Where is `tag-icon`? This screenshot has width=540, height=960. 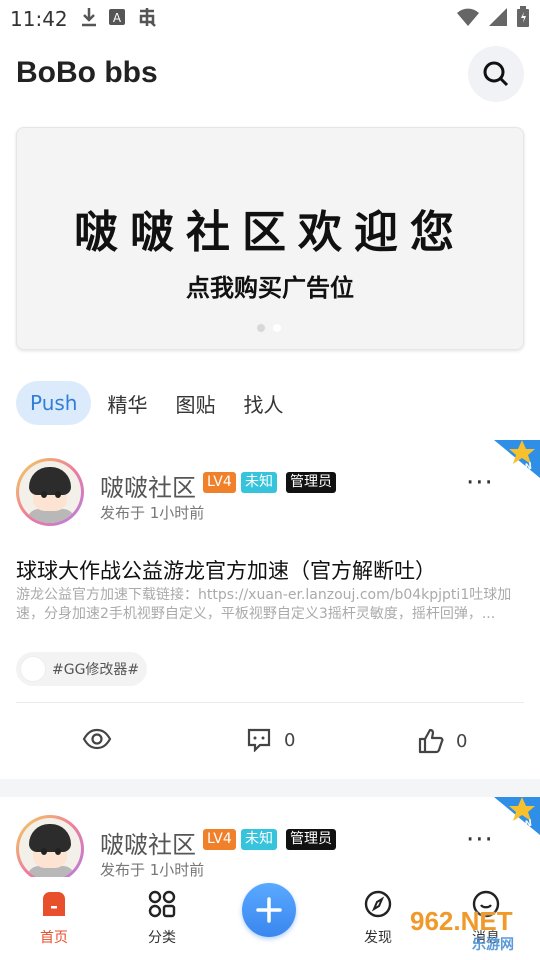 tag-icon is located at coordinates (33, 669).